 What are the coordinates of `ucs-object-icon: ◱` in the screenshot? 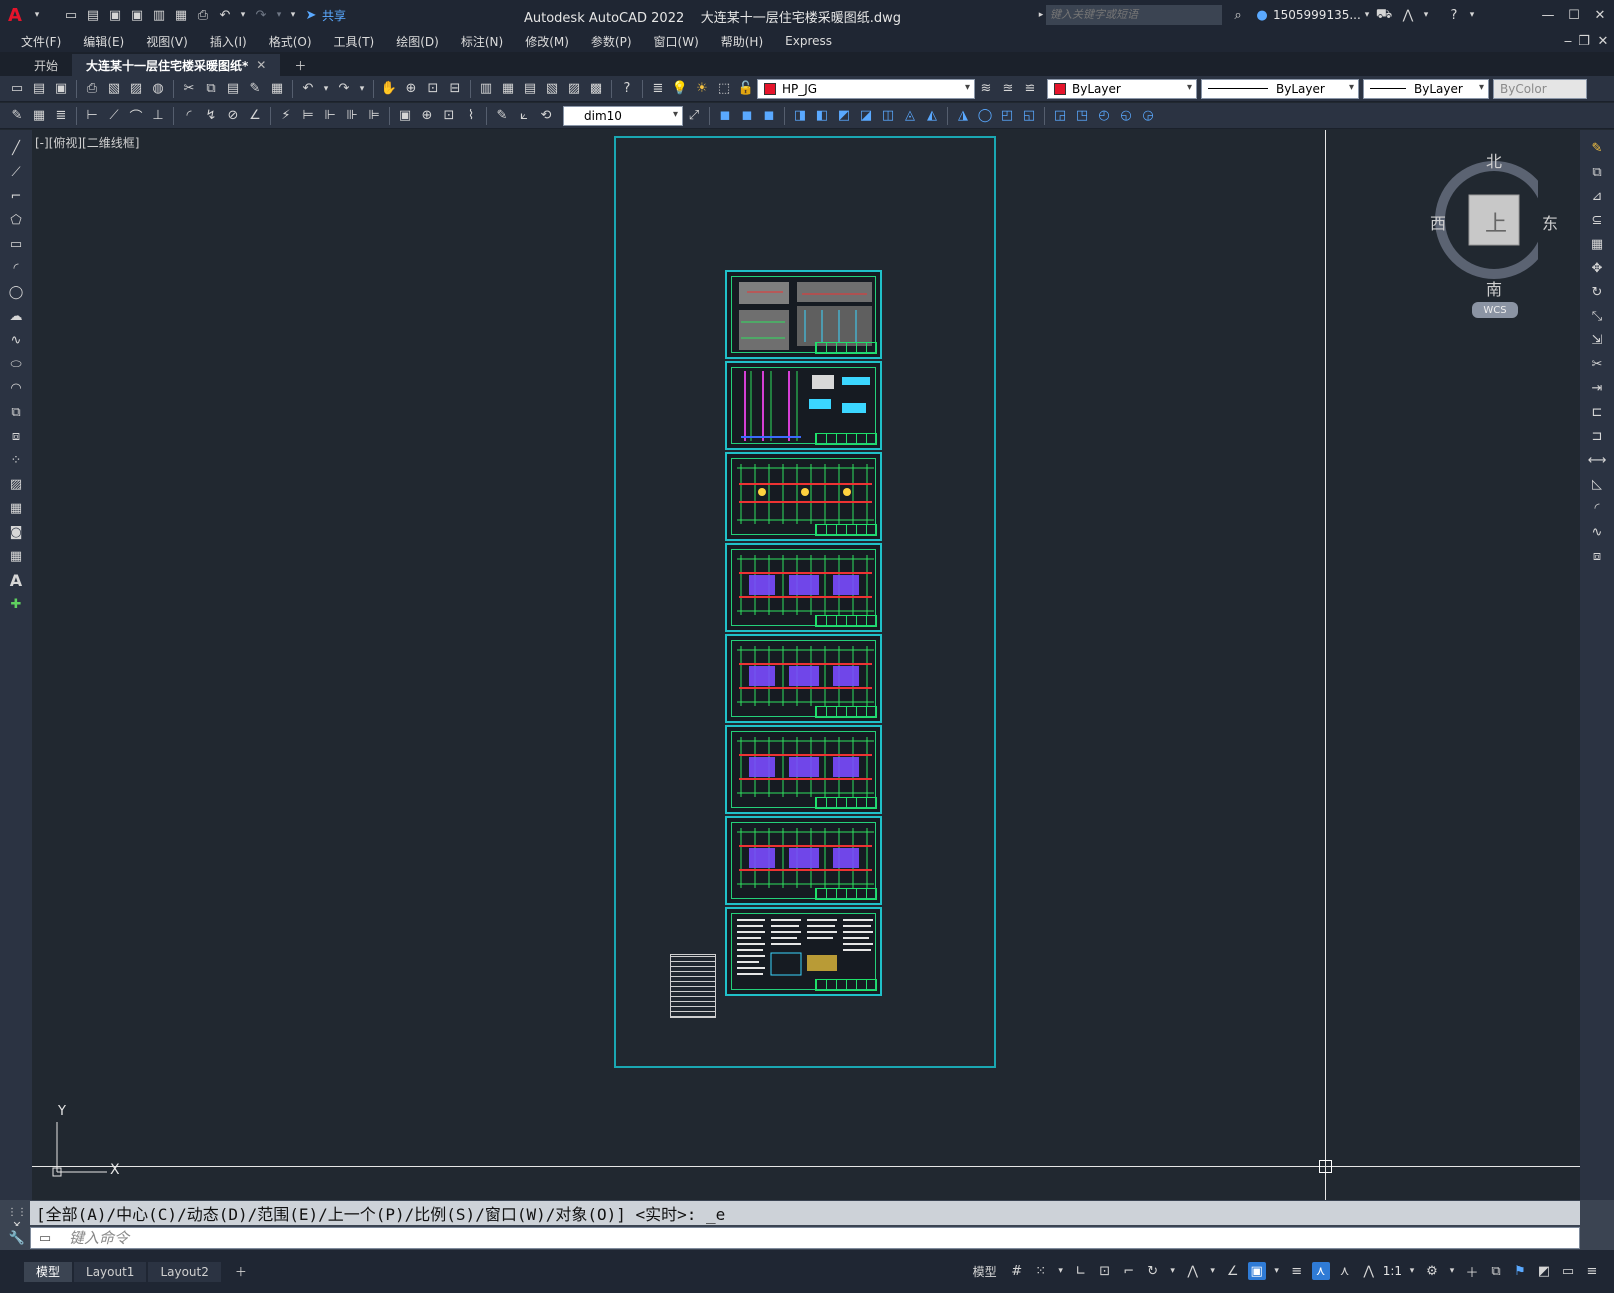 It's located at (1029, 116).